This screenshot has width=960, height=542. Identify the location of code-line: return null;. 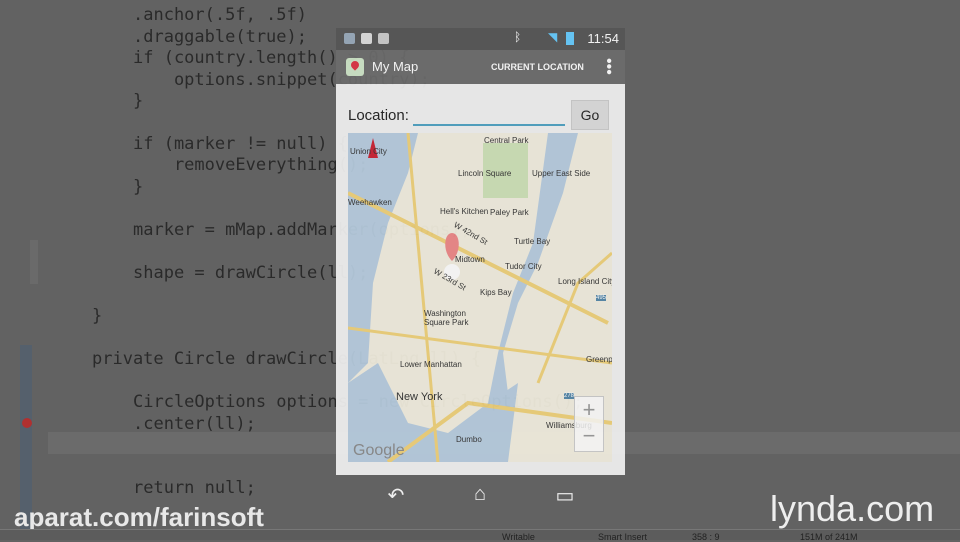
(194, 488).